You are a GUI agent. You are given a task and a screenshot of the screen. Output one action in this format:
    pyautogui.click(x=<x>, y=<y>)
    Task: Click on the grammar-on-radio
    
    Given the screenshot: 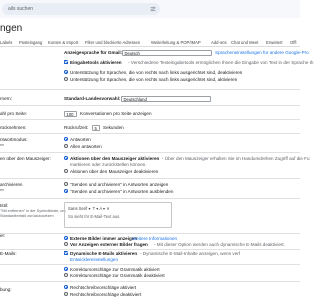 What is the action you would take?
    pyautogui.click(x=66, y=269)
    